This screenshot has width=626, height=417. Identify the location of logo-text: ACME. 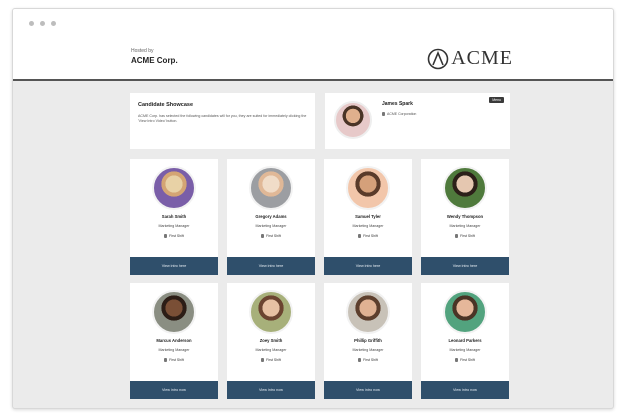
(482, 58).